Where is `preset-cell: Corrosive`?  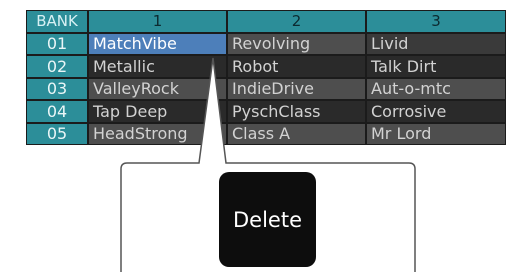 preset-cell: Corrosive is located at coordinates (436, 111).